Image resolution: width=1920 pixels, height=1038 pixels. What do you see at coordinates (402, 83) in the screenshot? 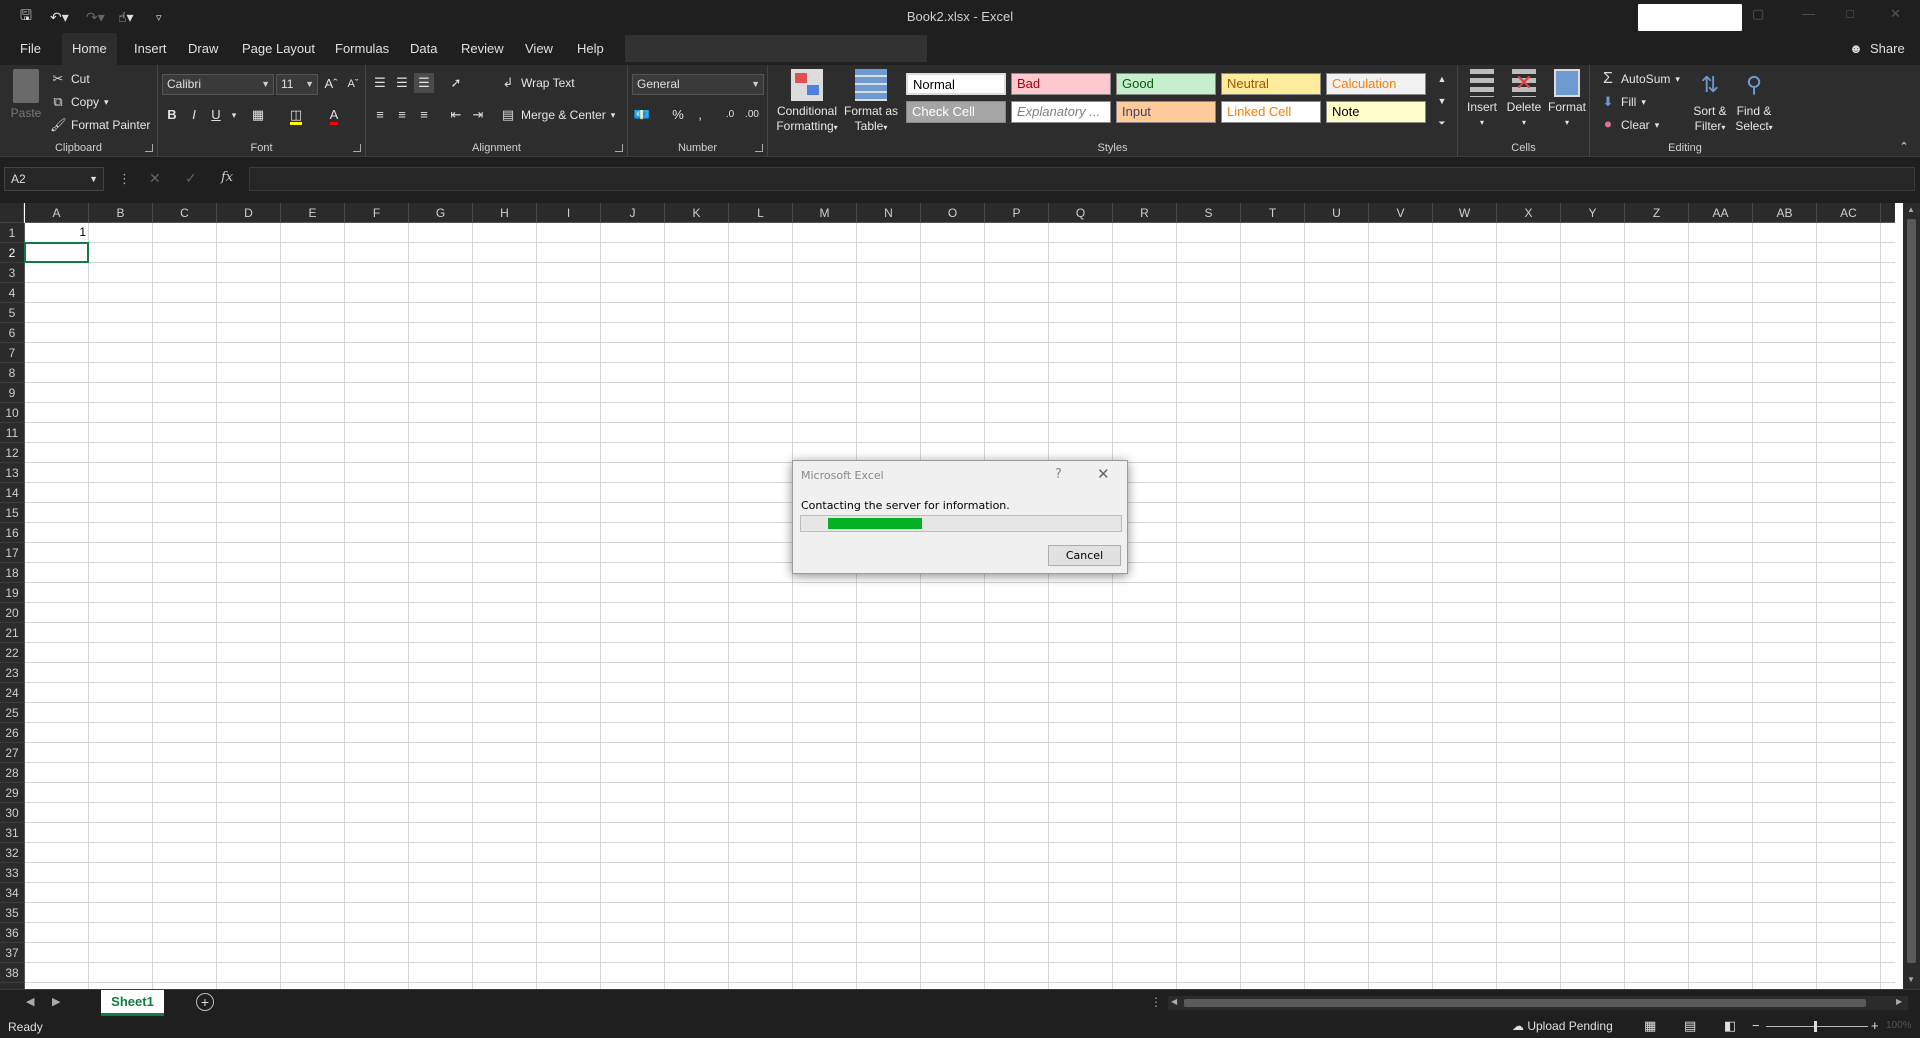
I see `align-middle-icon: ☰` at bounding box center [402, 83].